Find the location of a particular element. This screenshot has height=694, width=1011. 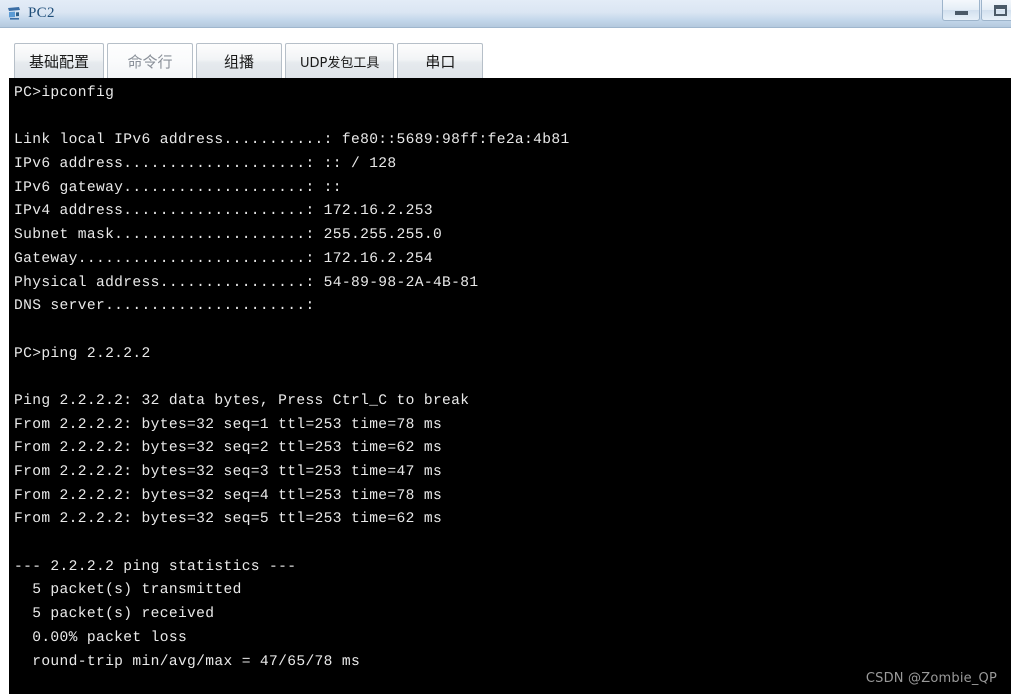

terminal-line: DNS server......................: is located at coordinates (164, 306).